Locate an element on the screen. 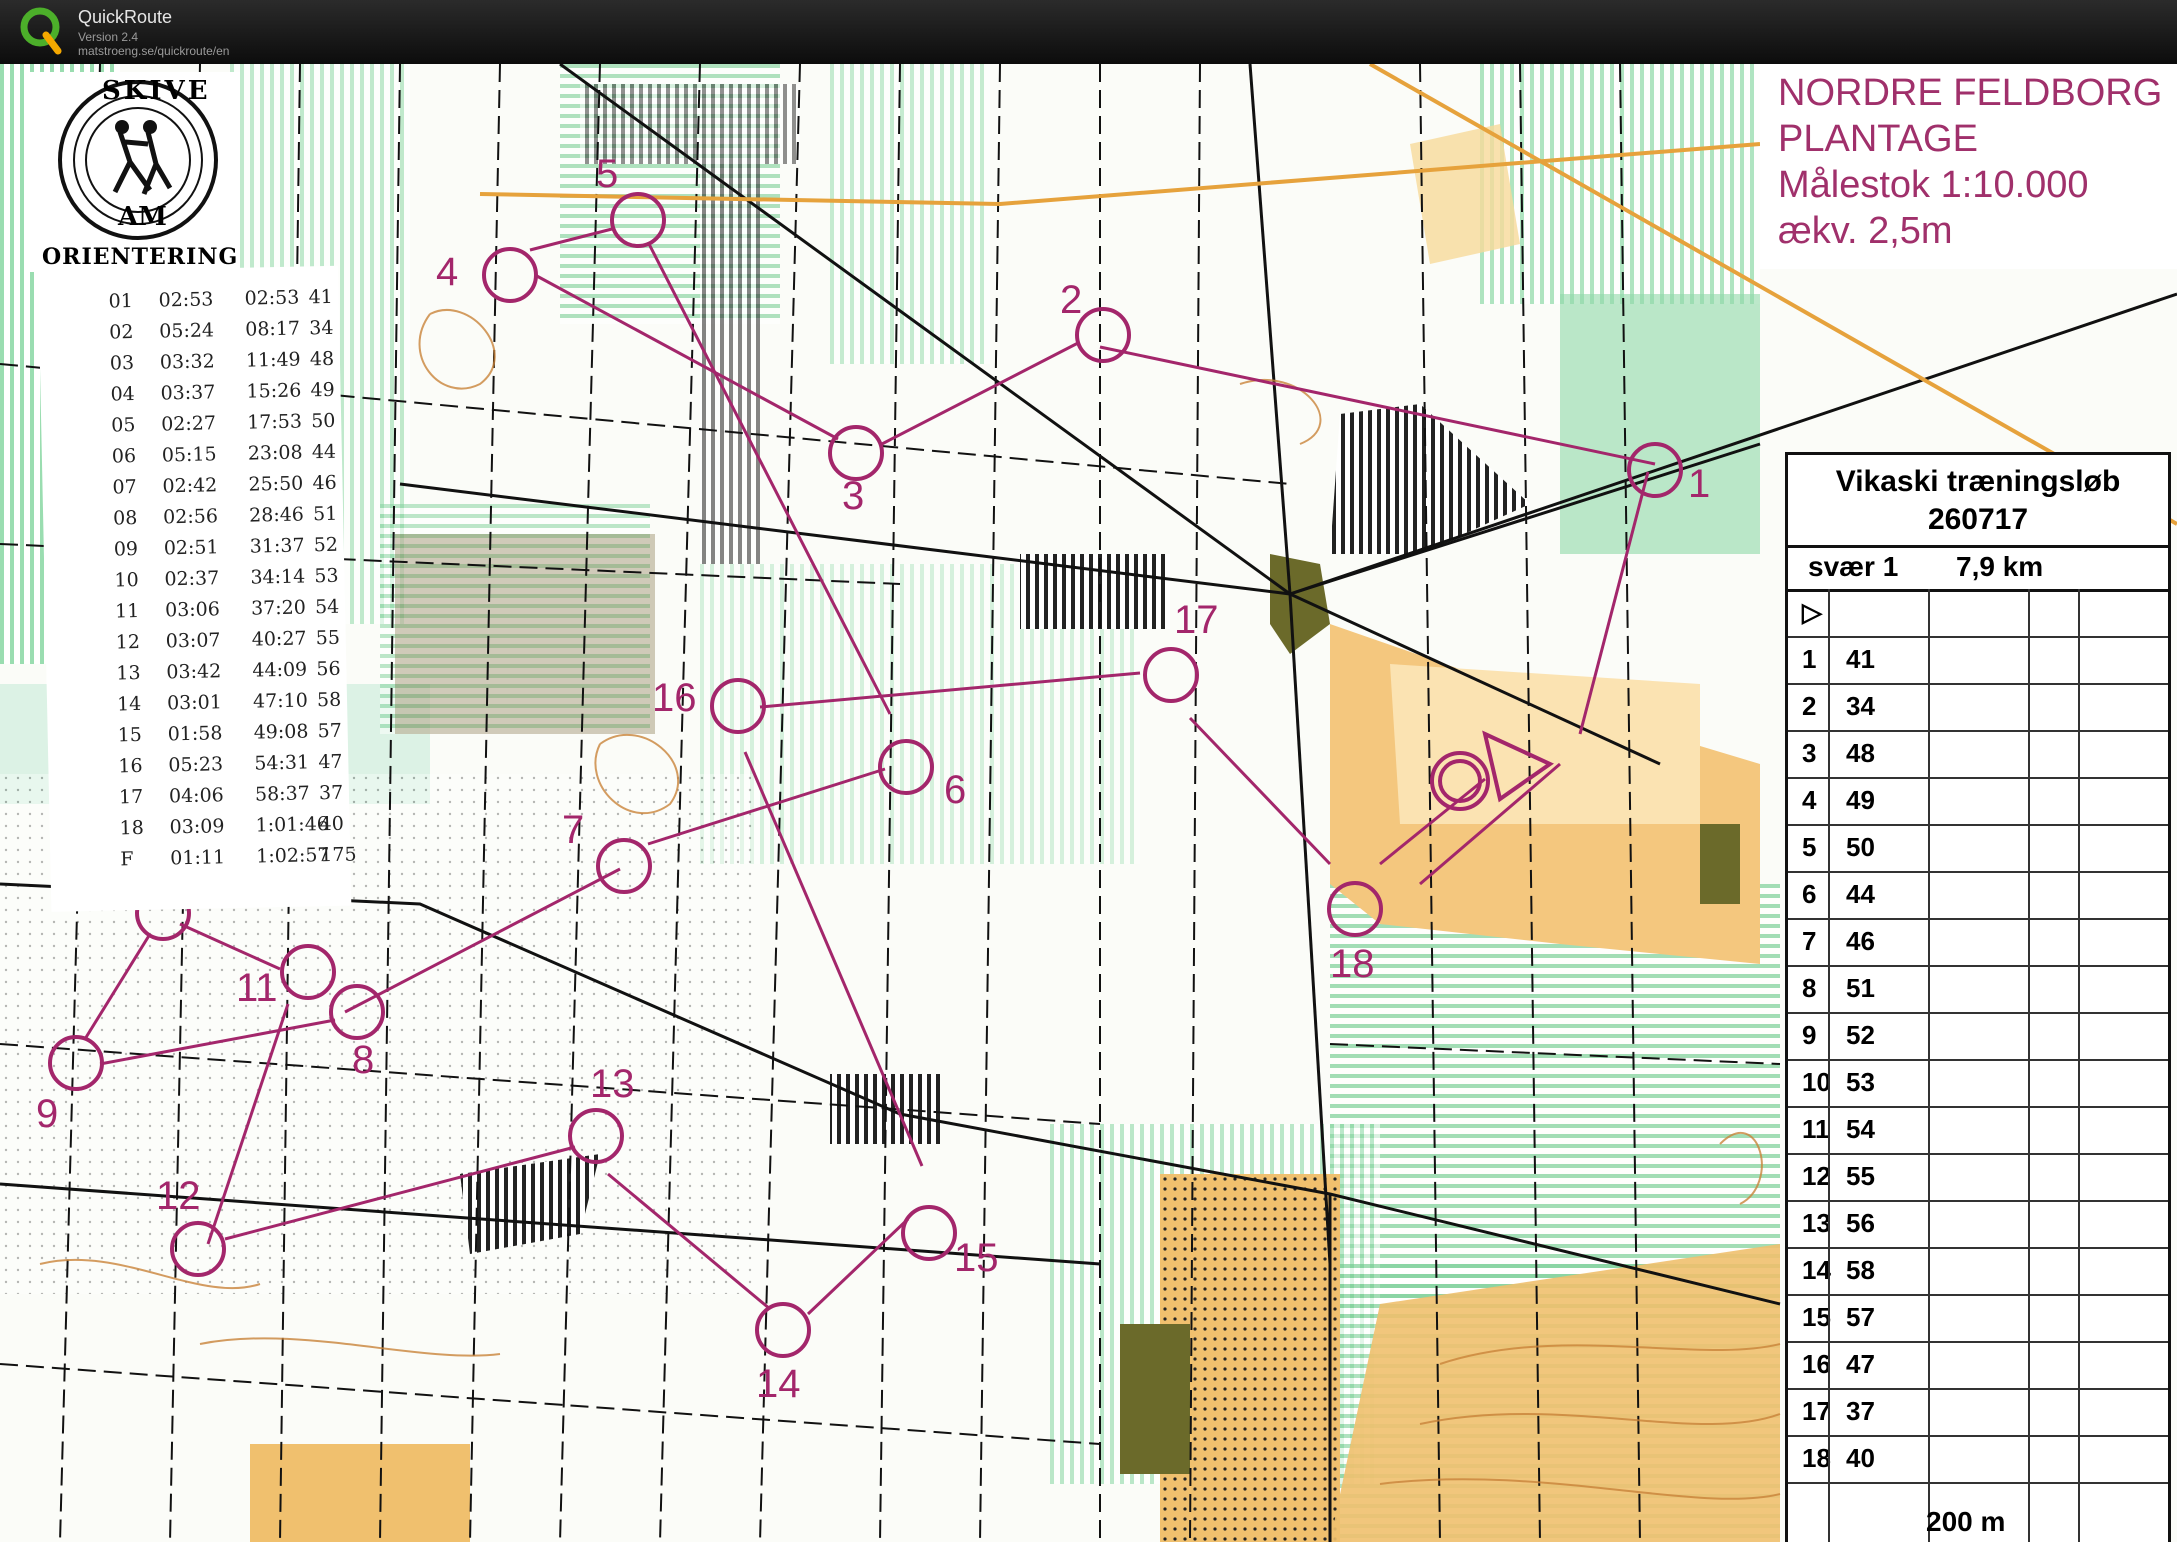 This screenshot has width=2177, height=1542. map-contour-interval: ækv. 2,5m is located at coordinates (1865, 231).